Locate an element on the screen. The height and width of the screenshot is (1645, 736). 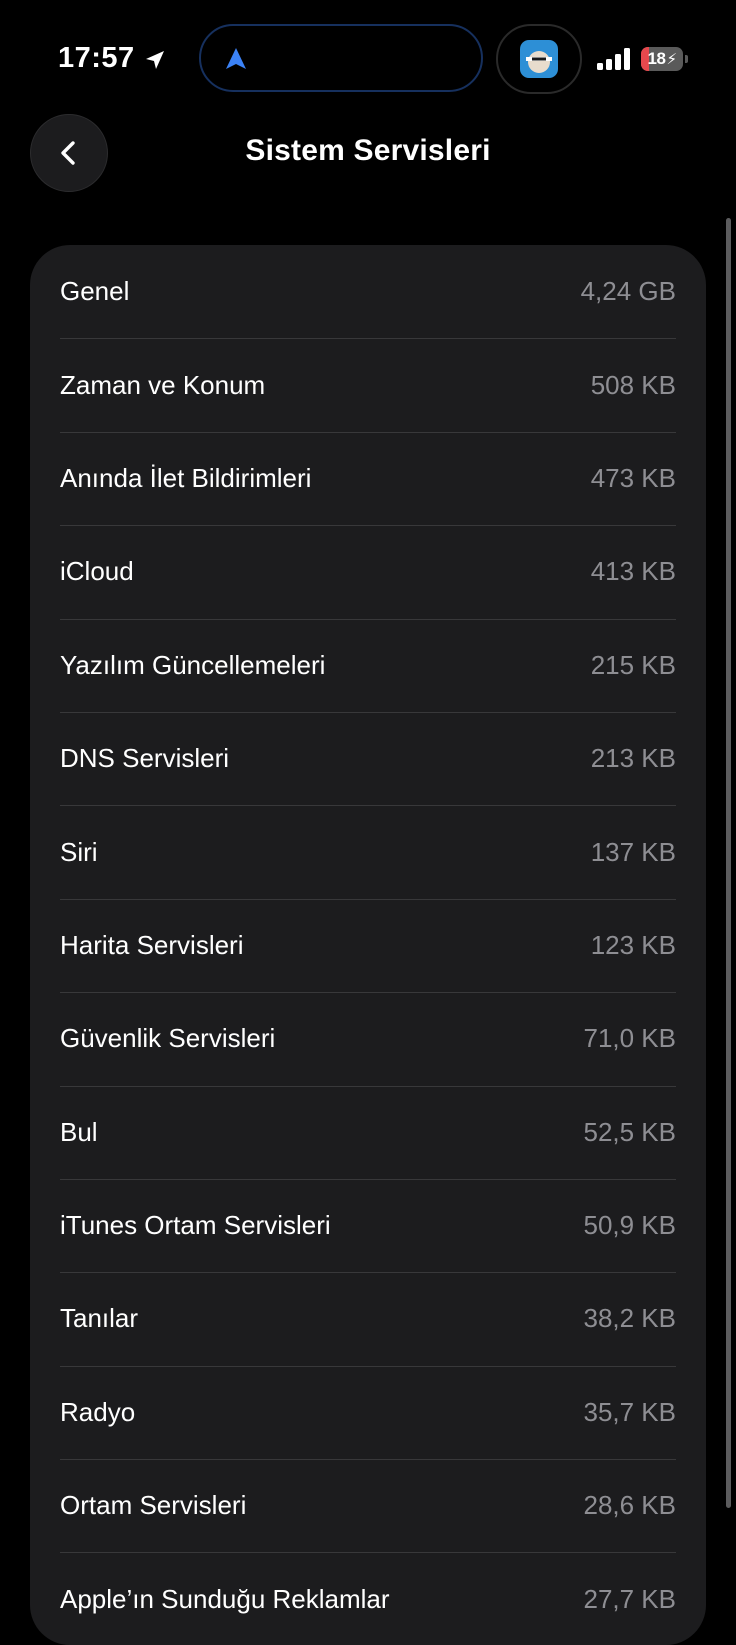
location-arrow-icon is located at coordinates (154, 59).